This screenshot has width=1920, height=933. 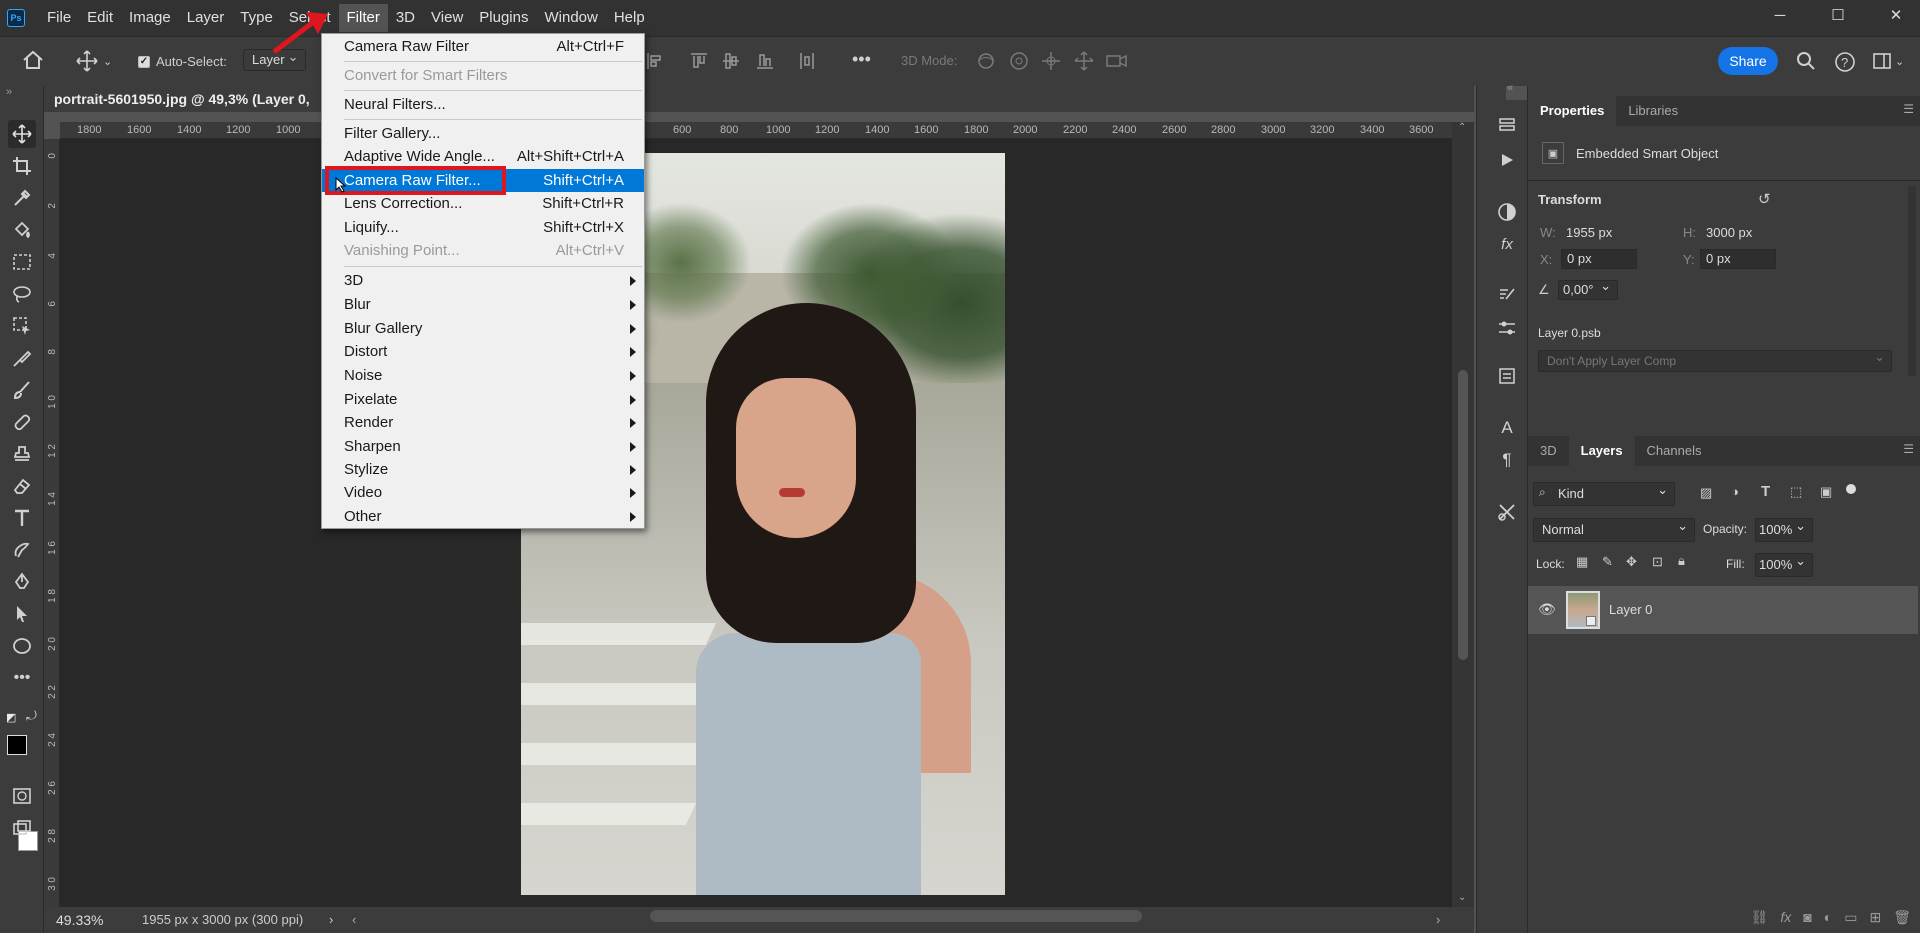 What do you see at coordinates (1828, 917) in the screenshot?
I see `adjustment-layer-icon: ◐` at bounding box center [1828, 917].